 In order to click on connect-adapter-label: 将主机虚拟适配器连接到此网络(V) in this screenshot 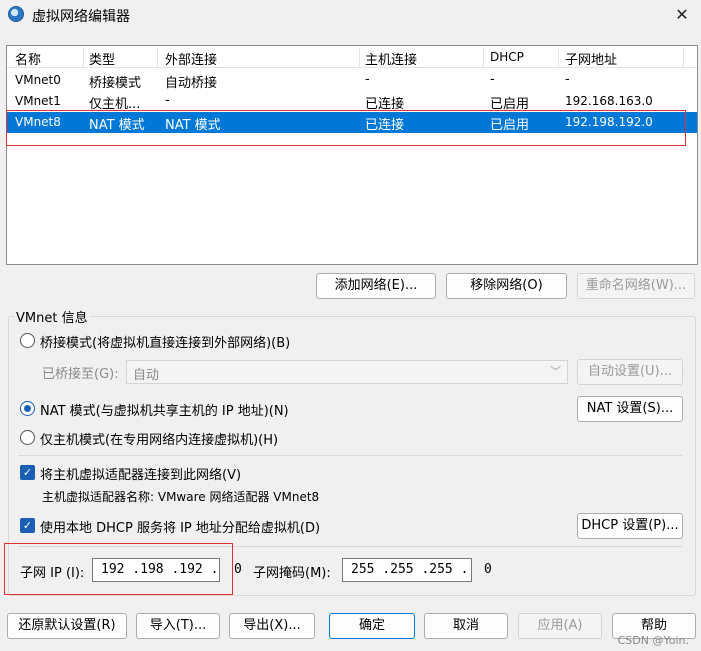, I will do `click(140, 473)`.